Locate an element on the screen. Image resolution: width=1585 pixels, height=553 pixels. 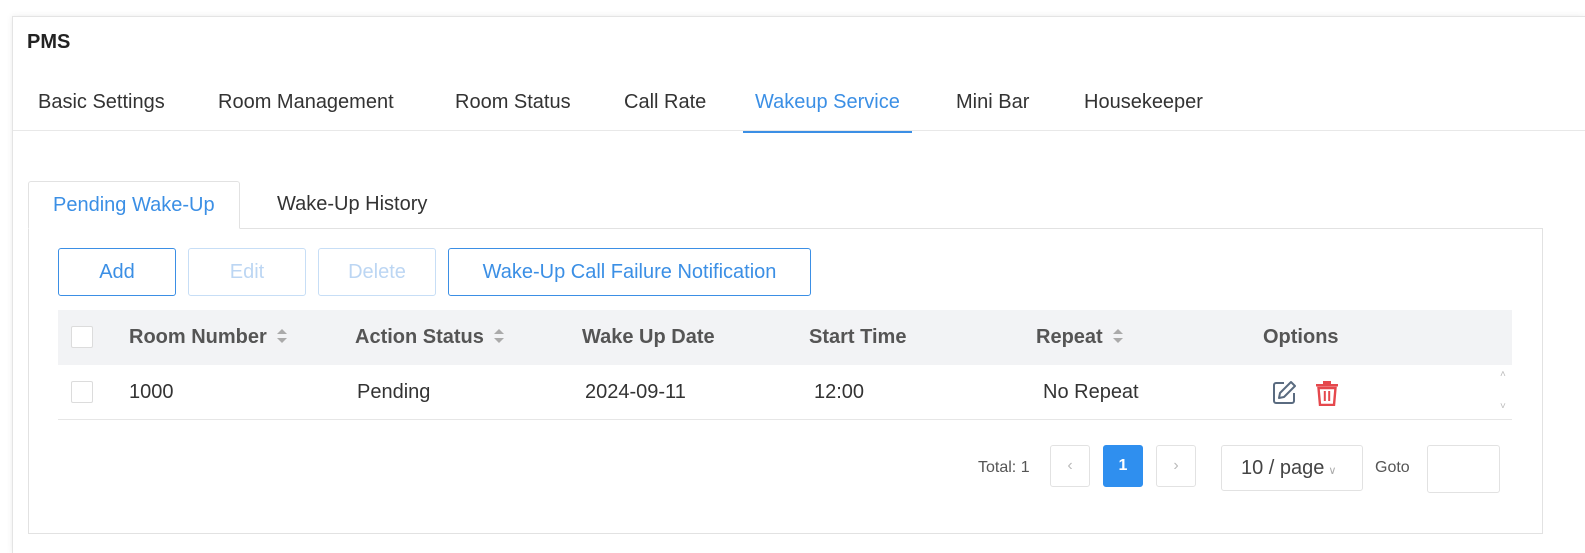
pagination-total: Total: 1 is located at coordinates (1004, 467).